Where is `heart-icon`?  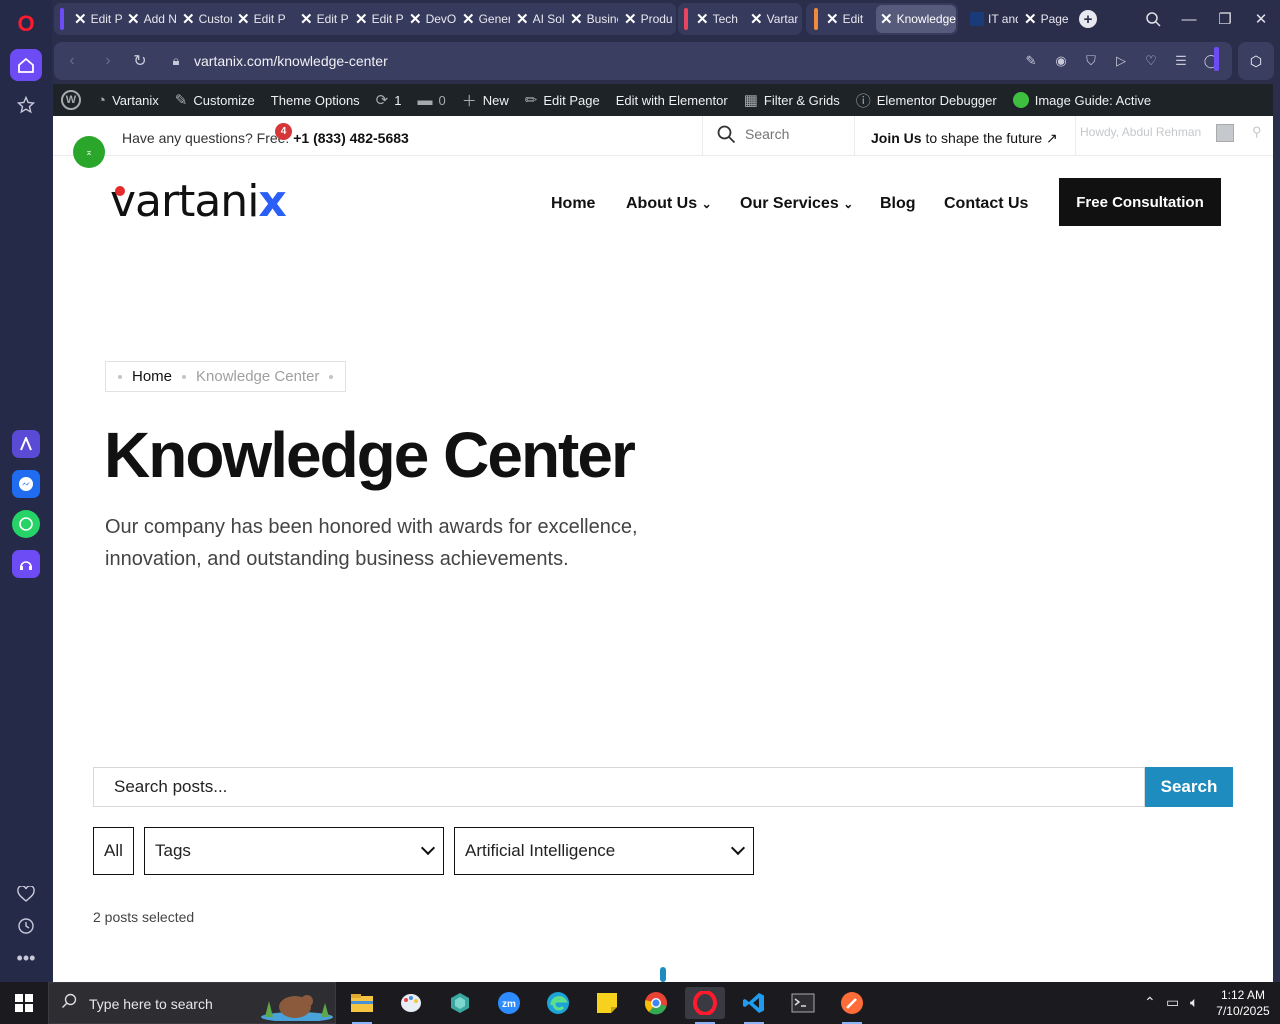
heart-icon is located at coordinates (26, 894).